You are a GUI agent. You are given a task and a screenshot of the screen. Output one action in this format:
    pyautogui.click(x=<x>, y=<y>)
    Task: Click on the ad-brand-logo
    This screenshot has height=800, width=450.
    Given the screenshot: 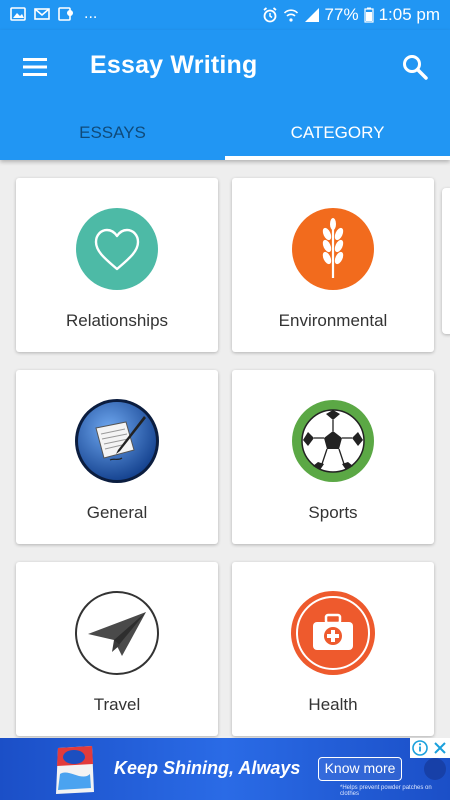 What is the action you would take?
    pyautogui.click(x=435, y=769)
    